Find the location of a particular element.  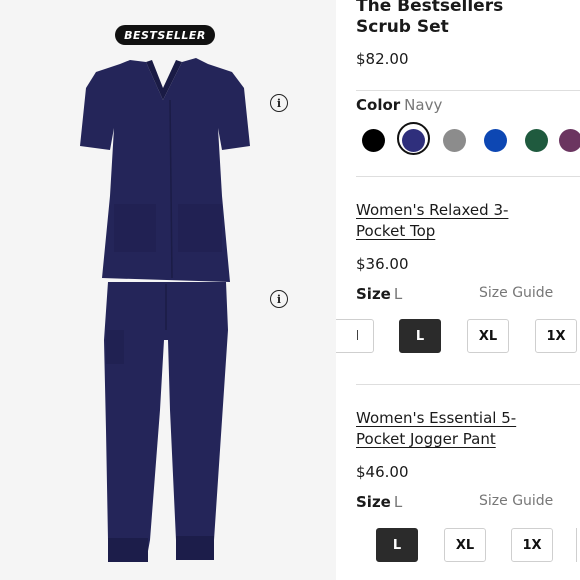

set-price: $82.00 is located at coordinates (382, 59).